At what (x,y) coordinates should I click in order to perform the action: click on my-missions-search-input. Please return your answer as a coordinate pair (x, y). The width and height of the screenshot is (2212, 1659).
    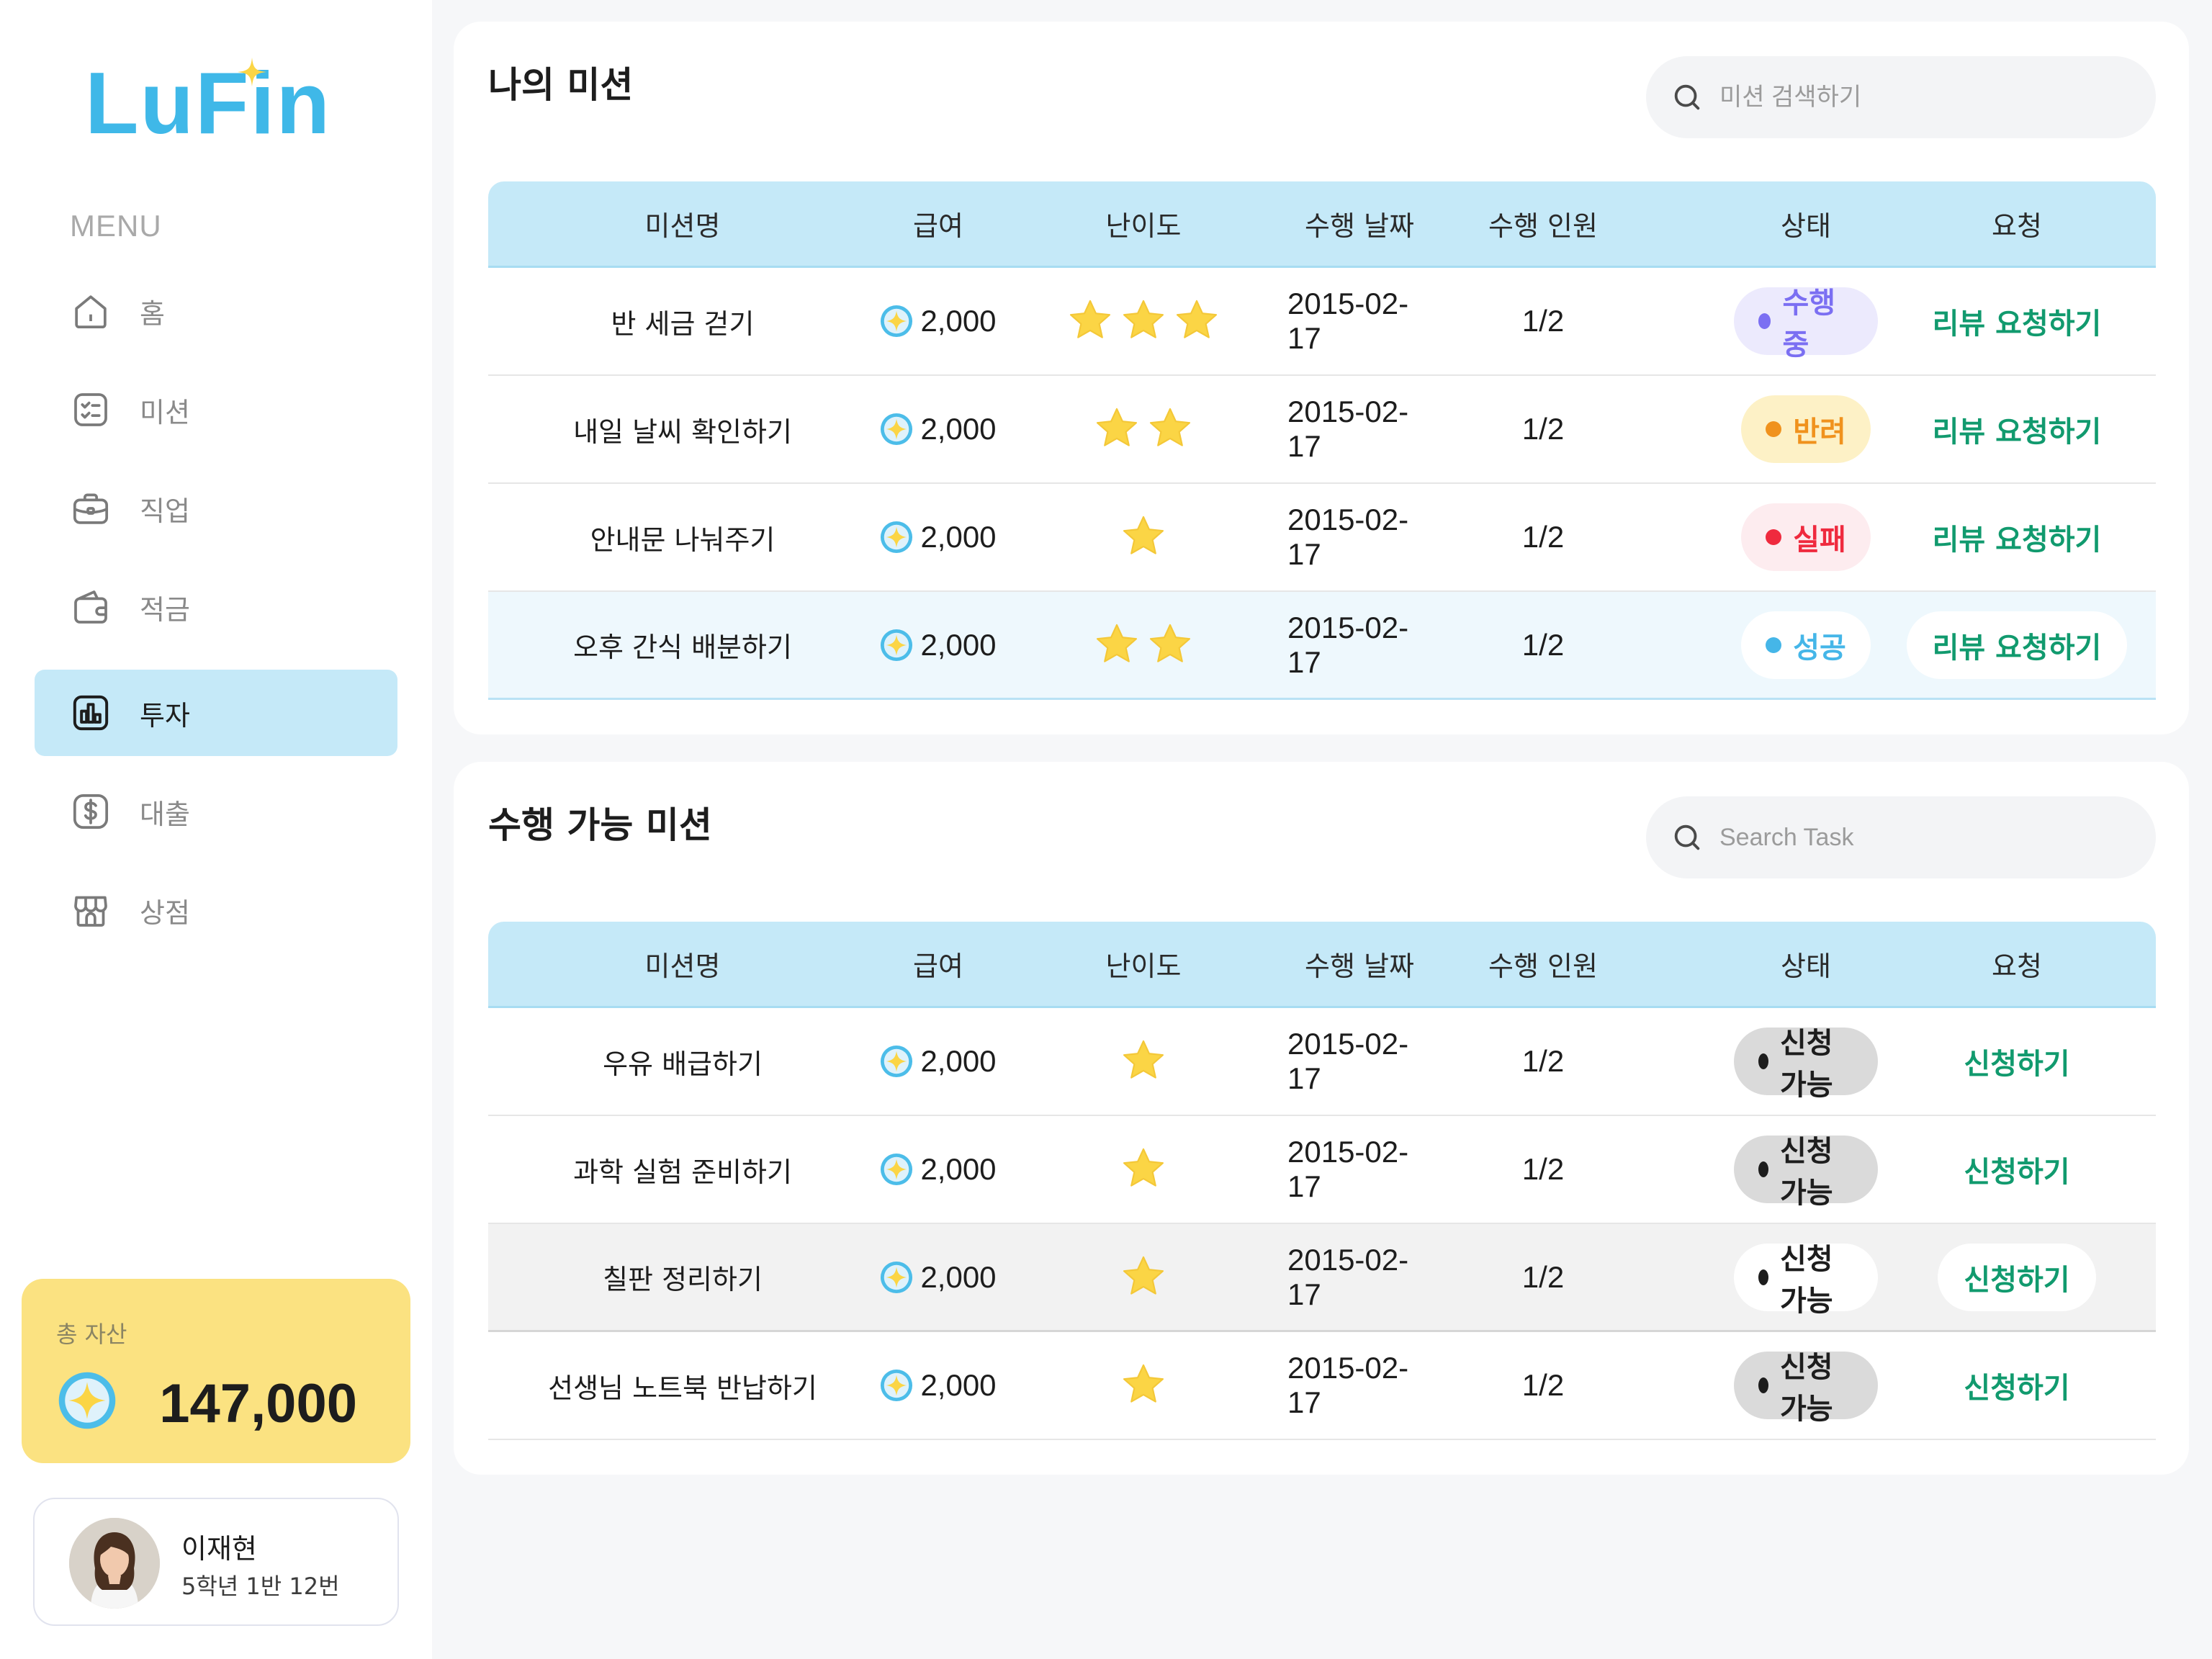
    Looking at the image, I should click on (1921, 97).